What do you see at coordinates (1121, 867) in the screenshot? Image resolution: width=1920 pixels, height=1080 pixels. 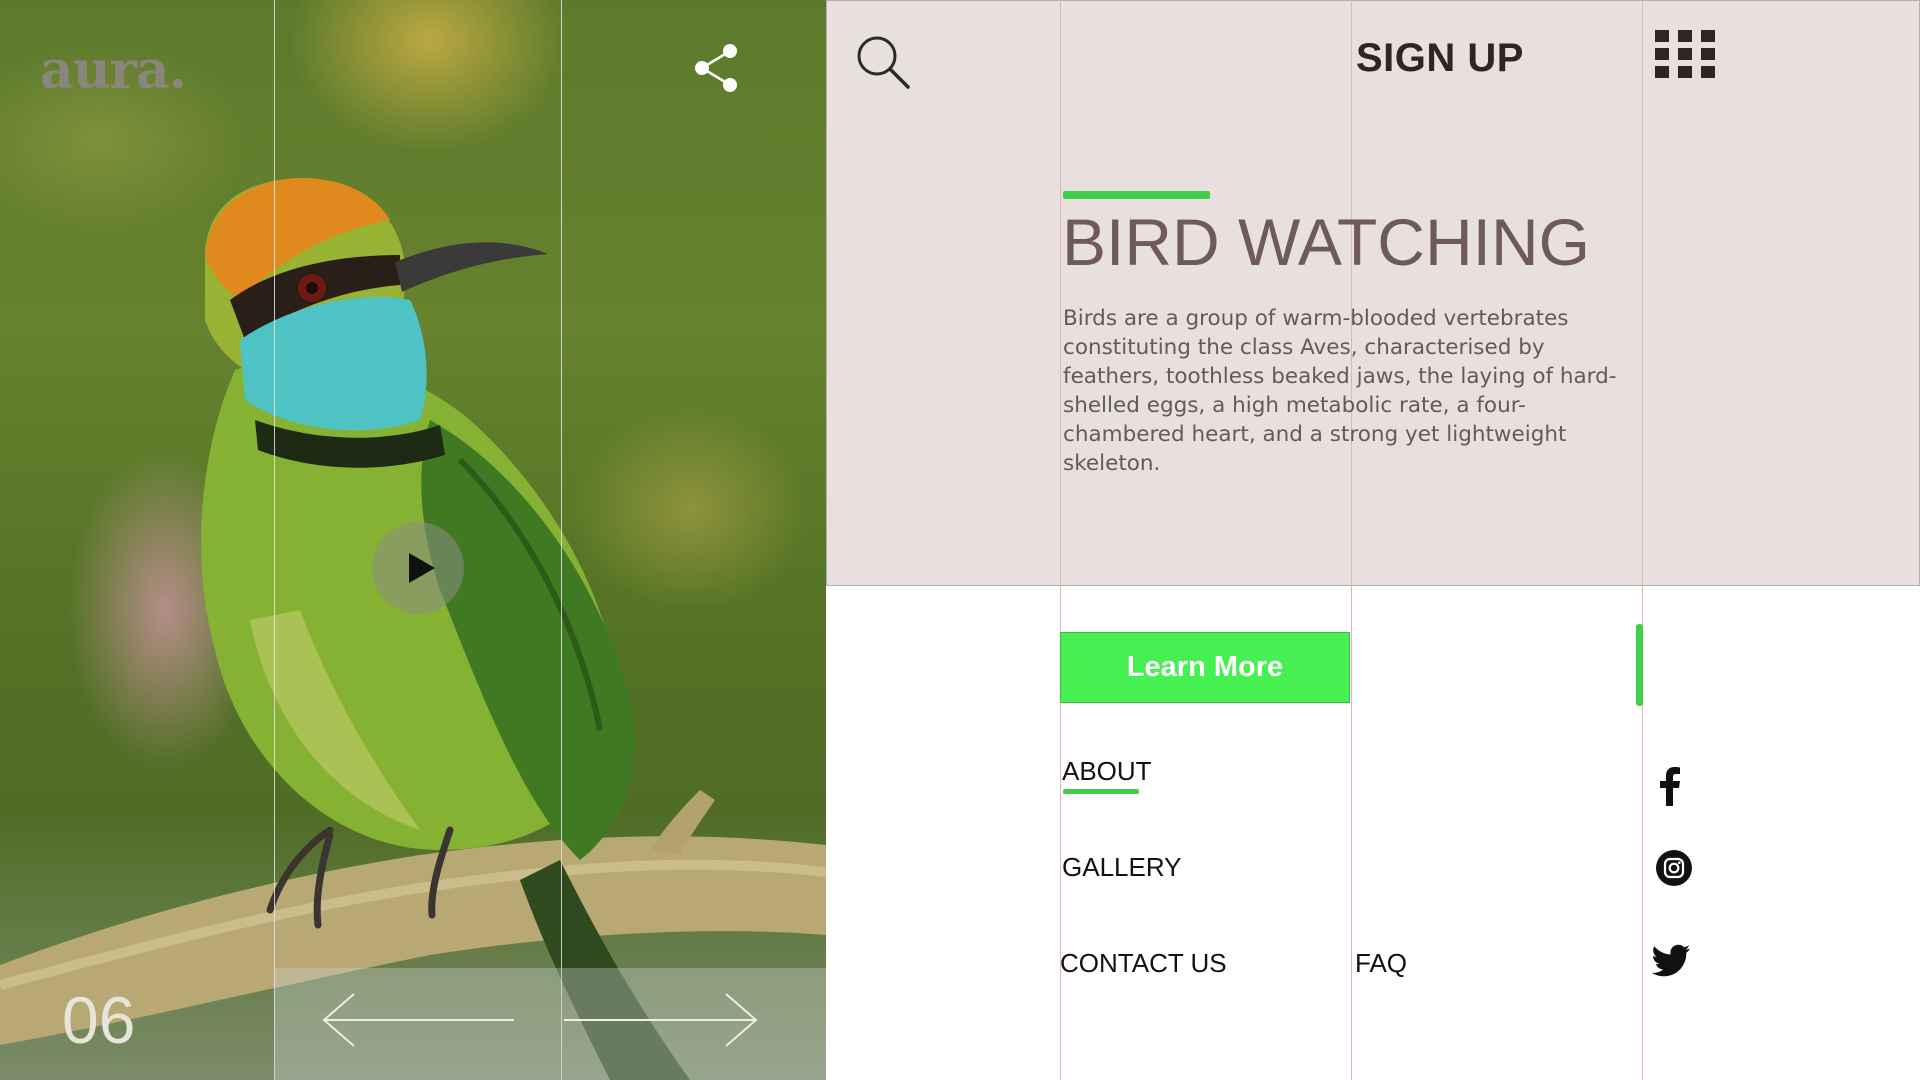 I see `nav-link-gallery: GALLERY` at bounding box center [1121, 867].